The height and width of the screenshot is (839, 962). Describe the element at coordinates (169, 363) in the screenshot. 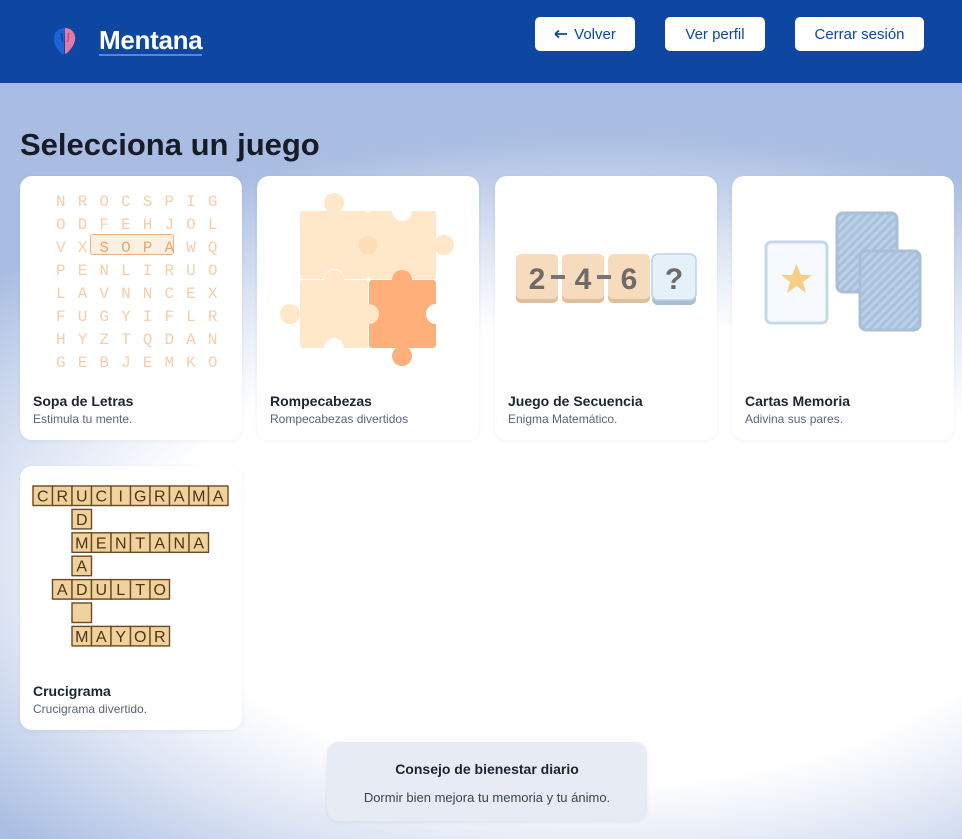

I see `grid-letter: M` at that location.